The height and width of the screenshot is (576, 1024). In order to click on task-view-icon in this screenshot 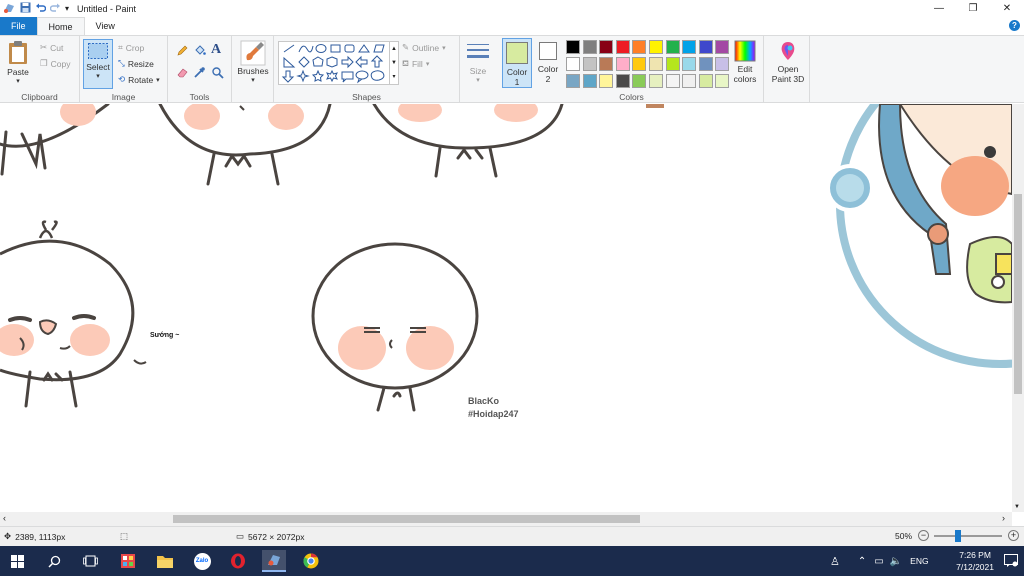, I will do `click(90, 561)`.